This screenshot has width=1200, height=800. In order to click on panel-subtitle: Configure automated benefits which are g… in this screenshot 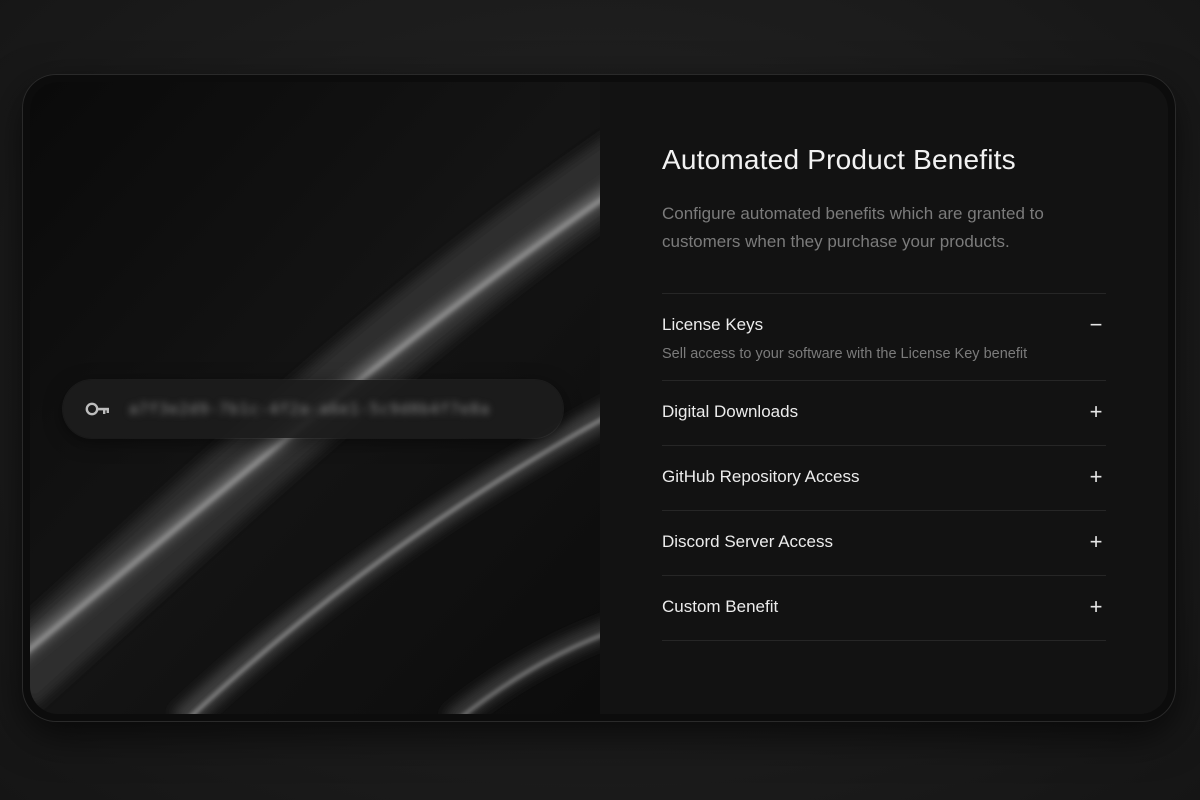, I will do `click(853, 227)`.